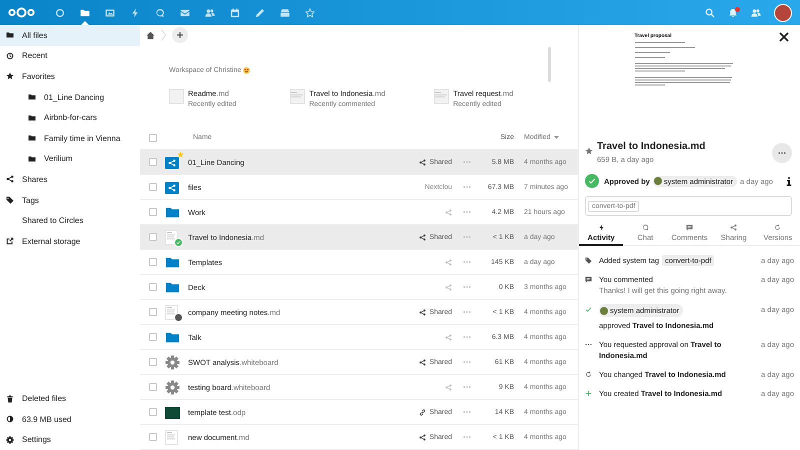 The image size is (800, 450). What do you see at coordinates (70, 179) in the screenshot?
I see `sidebar-item: Shares` at bounding box center [70, 179].